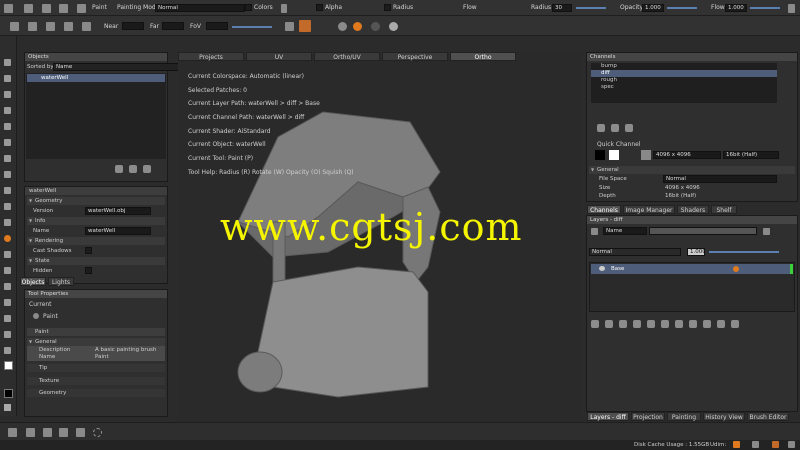  I want to click on tip-row: Tip, so click(96, 368).